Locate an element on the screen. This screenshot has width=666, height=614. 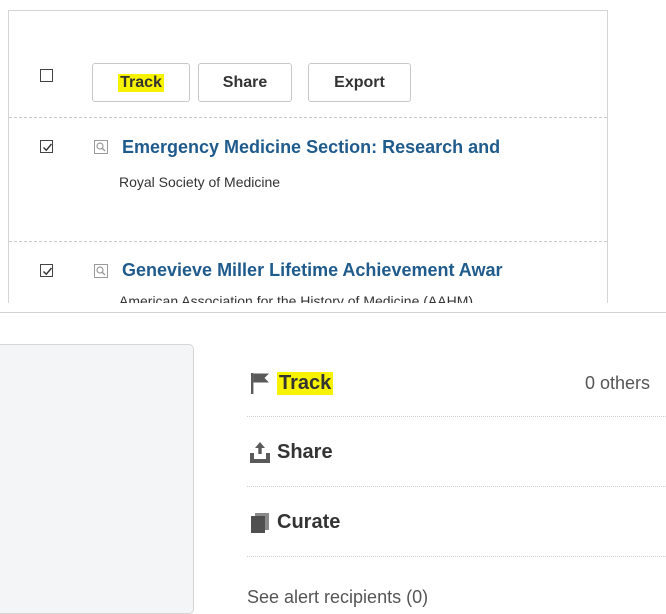
curate-icon is located at coordinates (260, 522).